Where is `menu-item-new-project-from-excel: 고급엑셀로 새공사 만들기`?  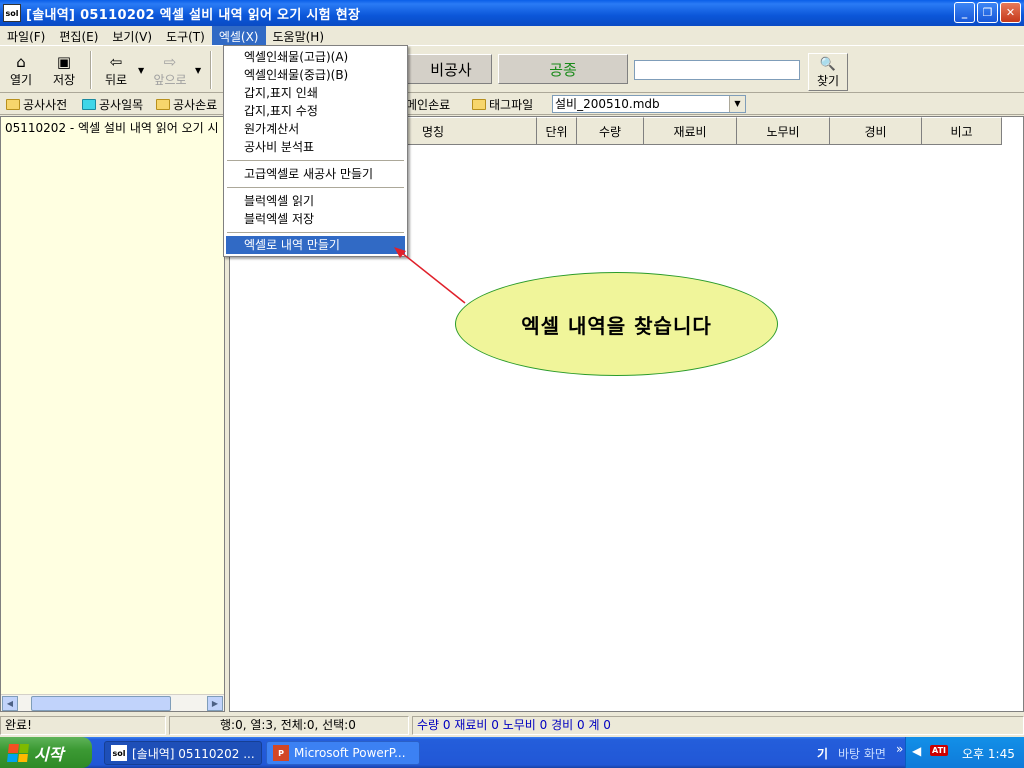
menu-item-new-project-from-excel: 고급엑셀로 새공사 만들기 is located at coordinates (315, 174).